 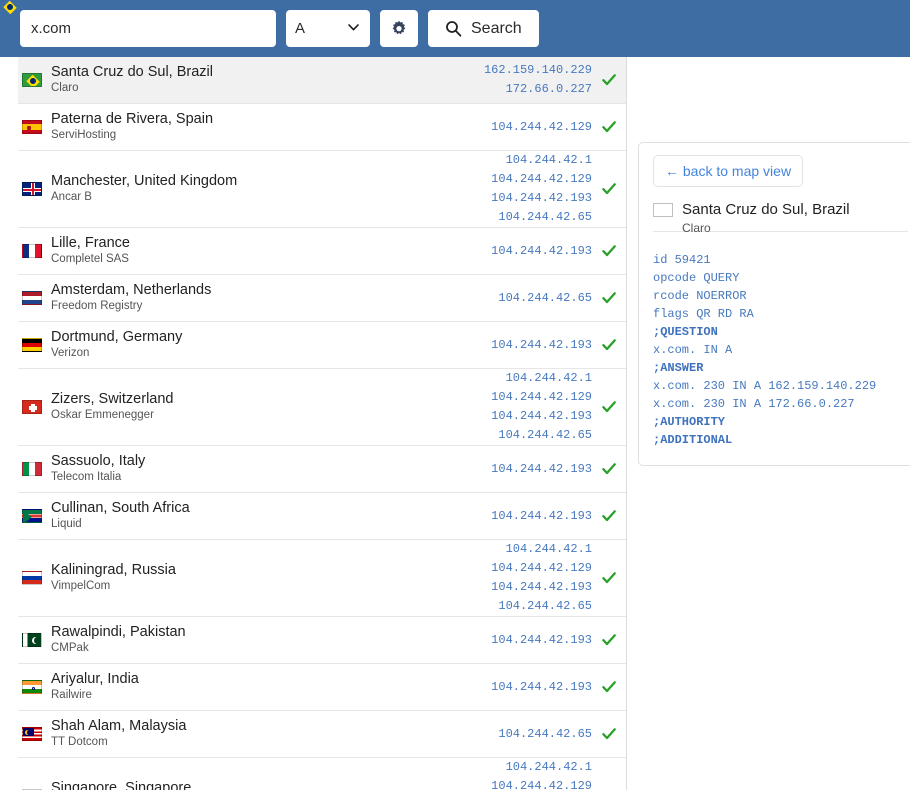 What do you see at coordinates (696, 228) in the screenshot?
I see `detail-isp-label: Claro` at bounding box center [696, 228].